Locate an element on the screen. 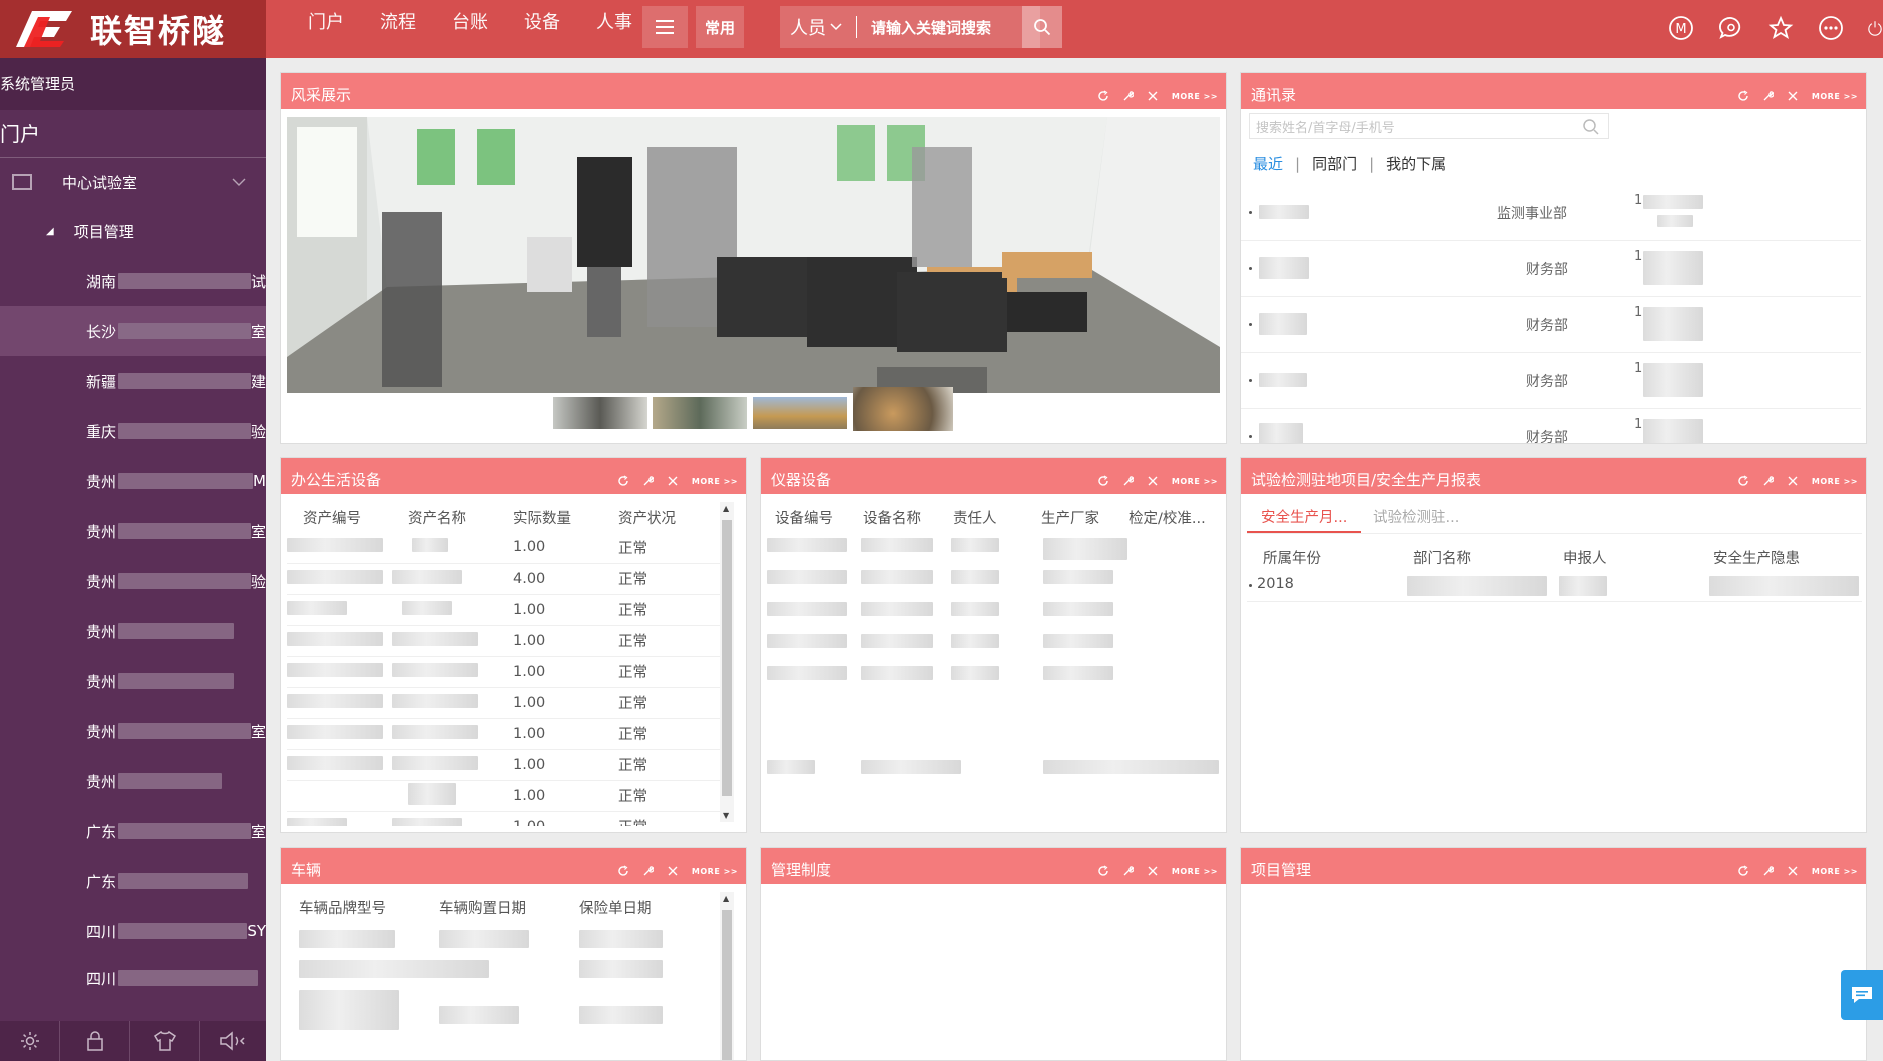 Image resolution: width=1883 pixels, height=1061 pixels. sidebar-item-project: 新疆 建 is located at coordinates (133, 381).